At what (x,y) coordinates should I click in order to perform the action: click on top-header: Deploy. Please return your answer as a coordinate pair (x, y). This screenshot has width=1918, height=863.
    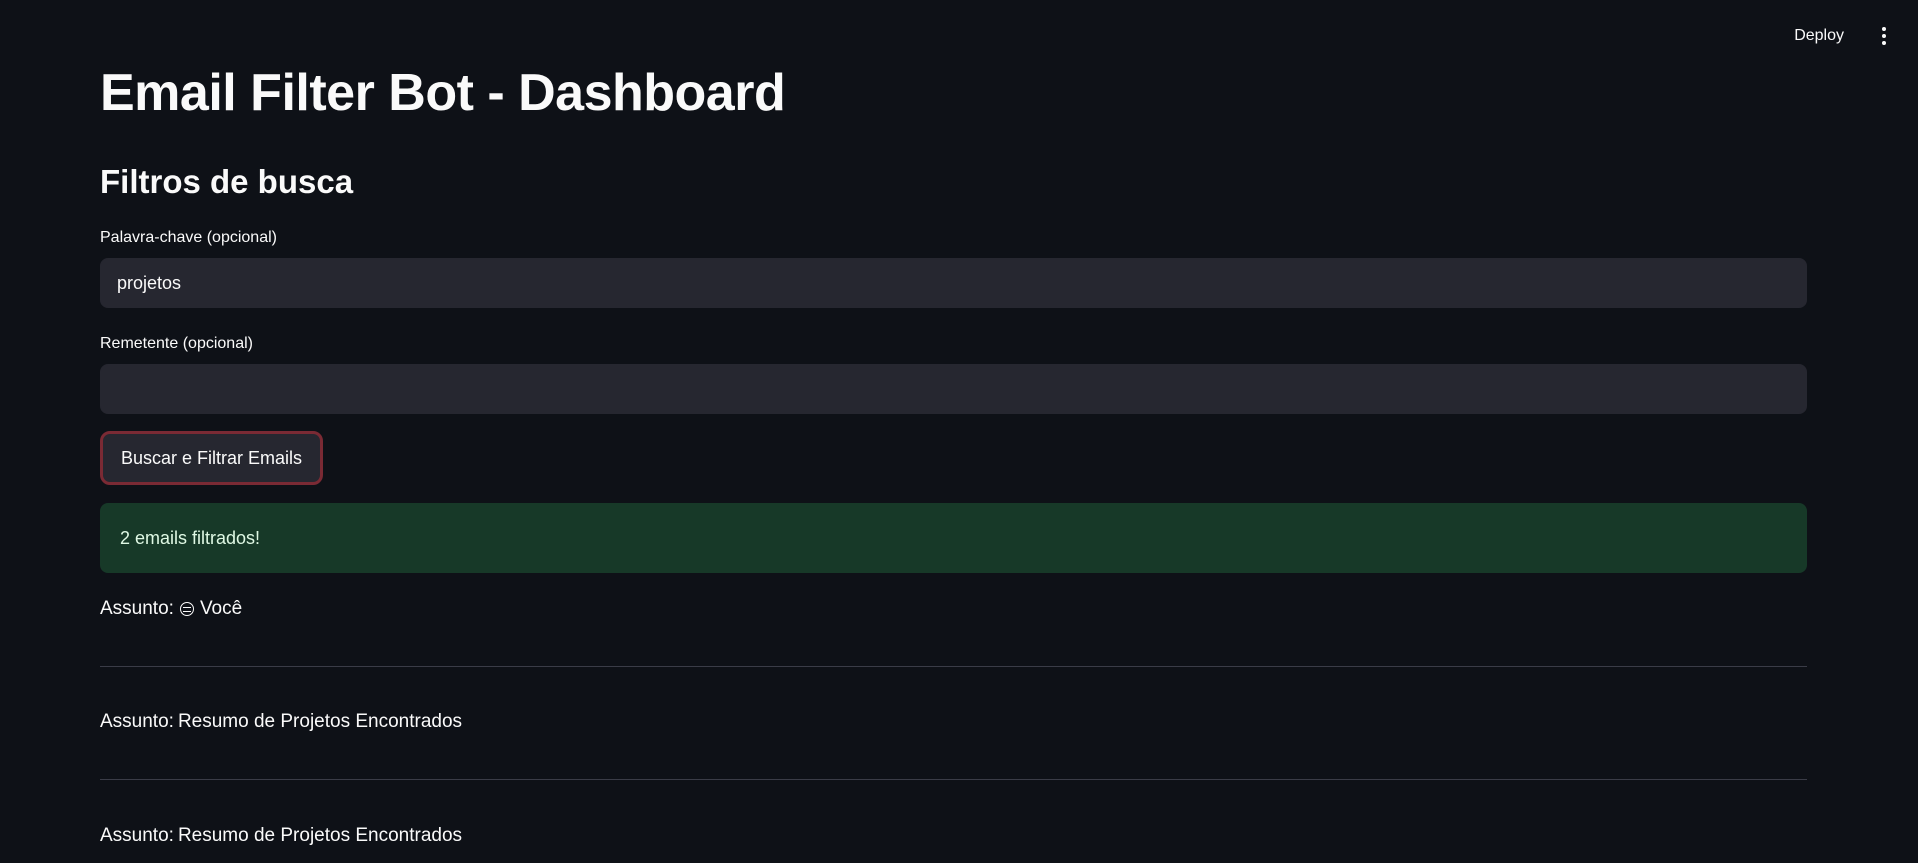
    Looking at the image, I should click on (1850, 36).